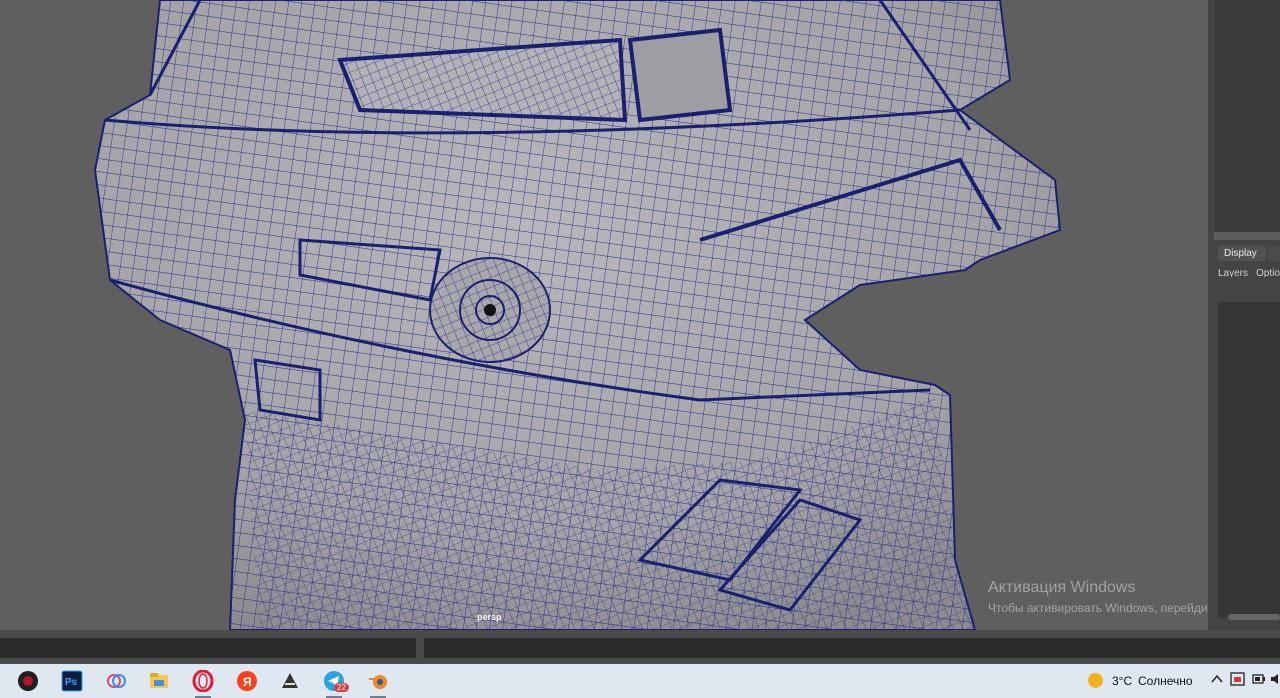 The image size is (1280, 698). What do you see at coordinates (1247, 116) in the screenshot?
I see `channel-box-panel` at bounding box center [1247, 116].